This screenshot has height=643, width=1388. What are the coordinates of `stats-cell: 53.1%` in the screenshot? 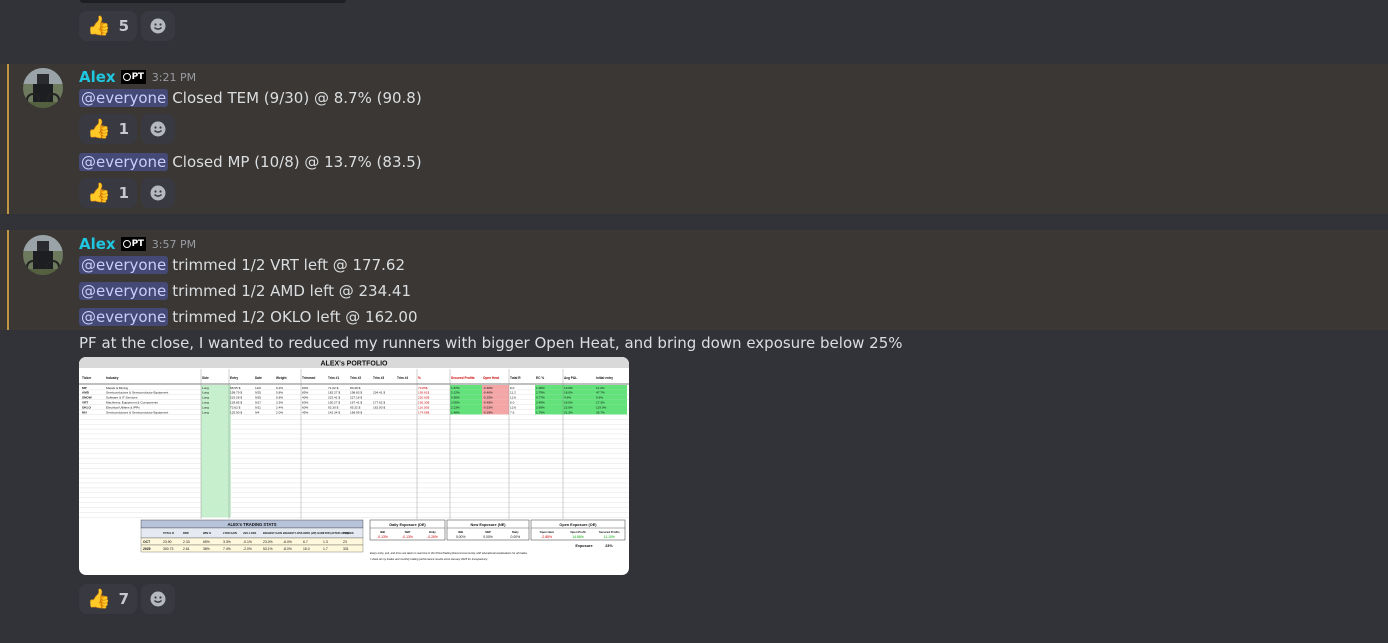 It's located at (268, 549).